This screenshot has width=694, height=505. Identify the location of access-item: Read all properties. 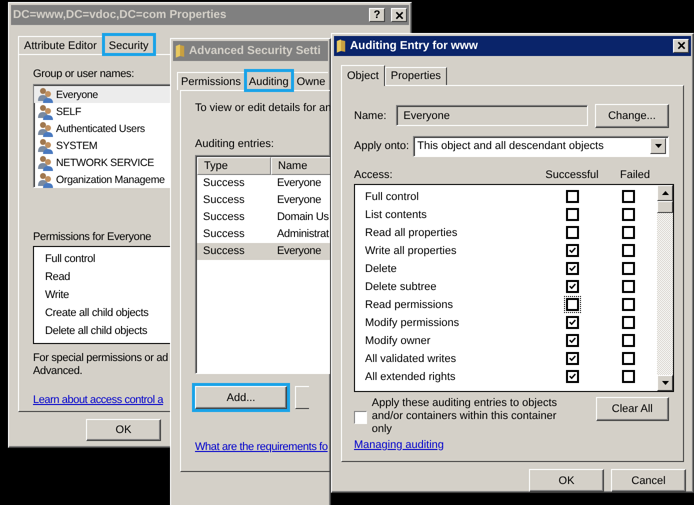
(411, 232).